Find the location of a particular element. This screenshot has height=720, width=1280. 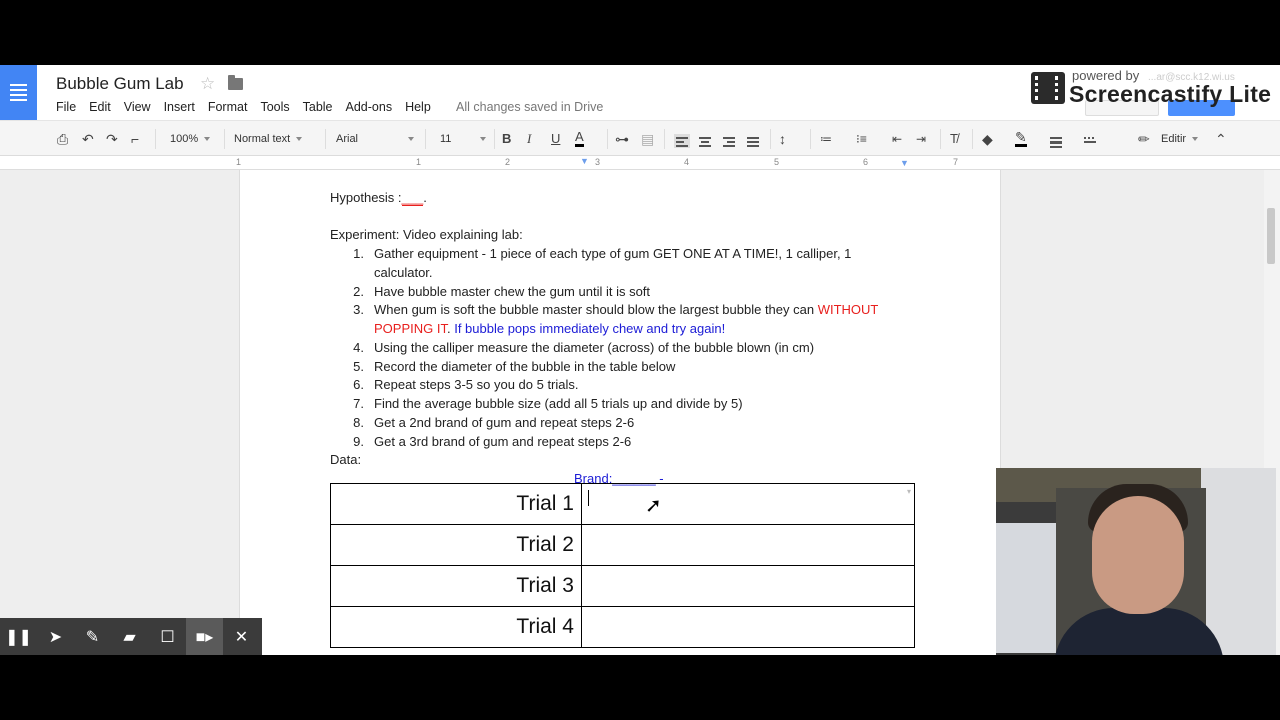

line-spacing-icon: ↕ is located at coordinates (782, 139).